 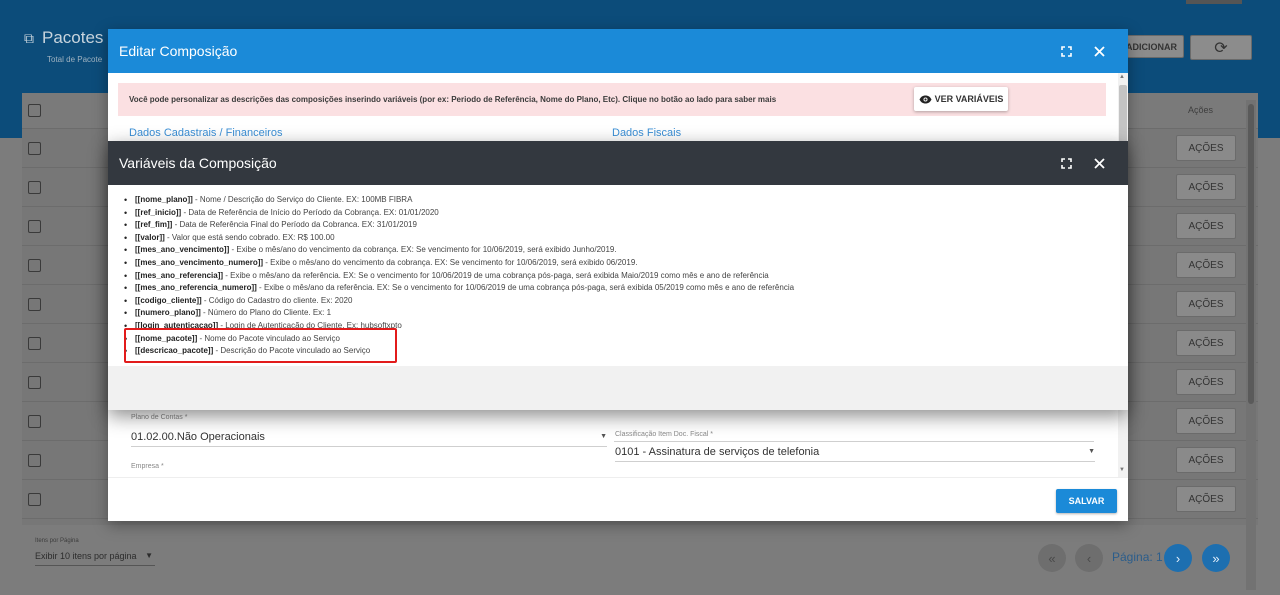 What do you see at coordinates (1214, 2) in the screenshot?
I see `top-tab-strip` at bounding box center [1214, 2].